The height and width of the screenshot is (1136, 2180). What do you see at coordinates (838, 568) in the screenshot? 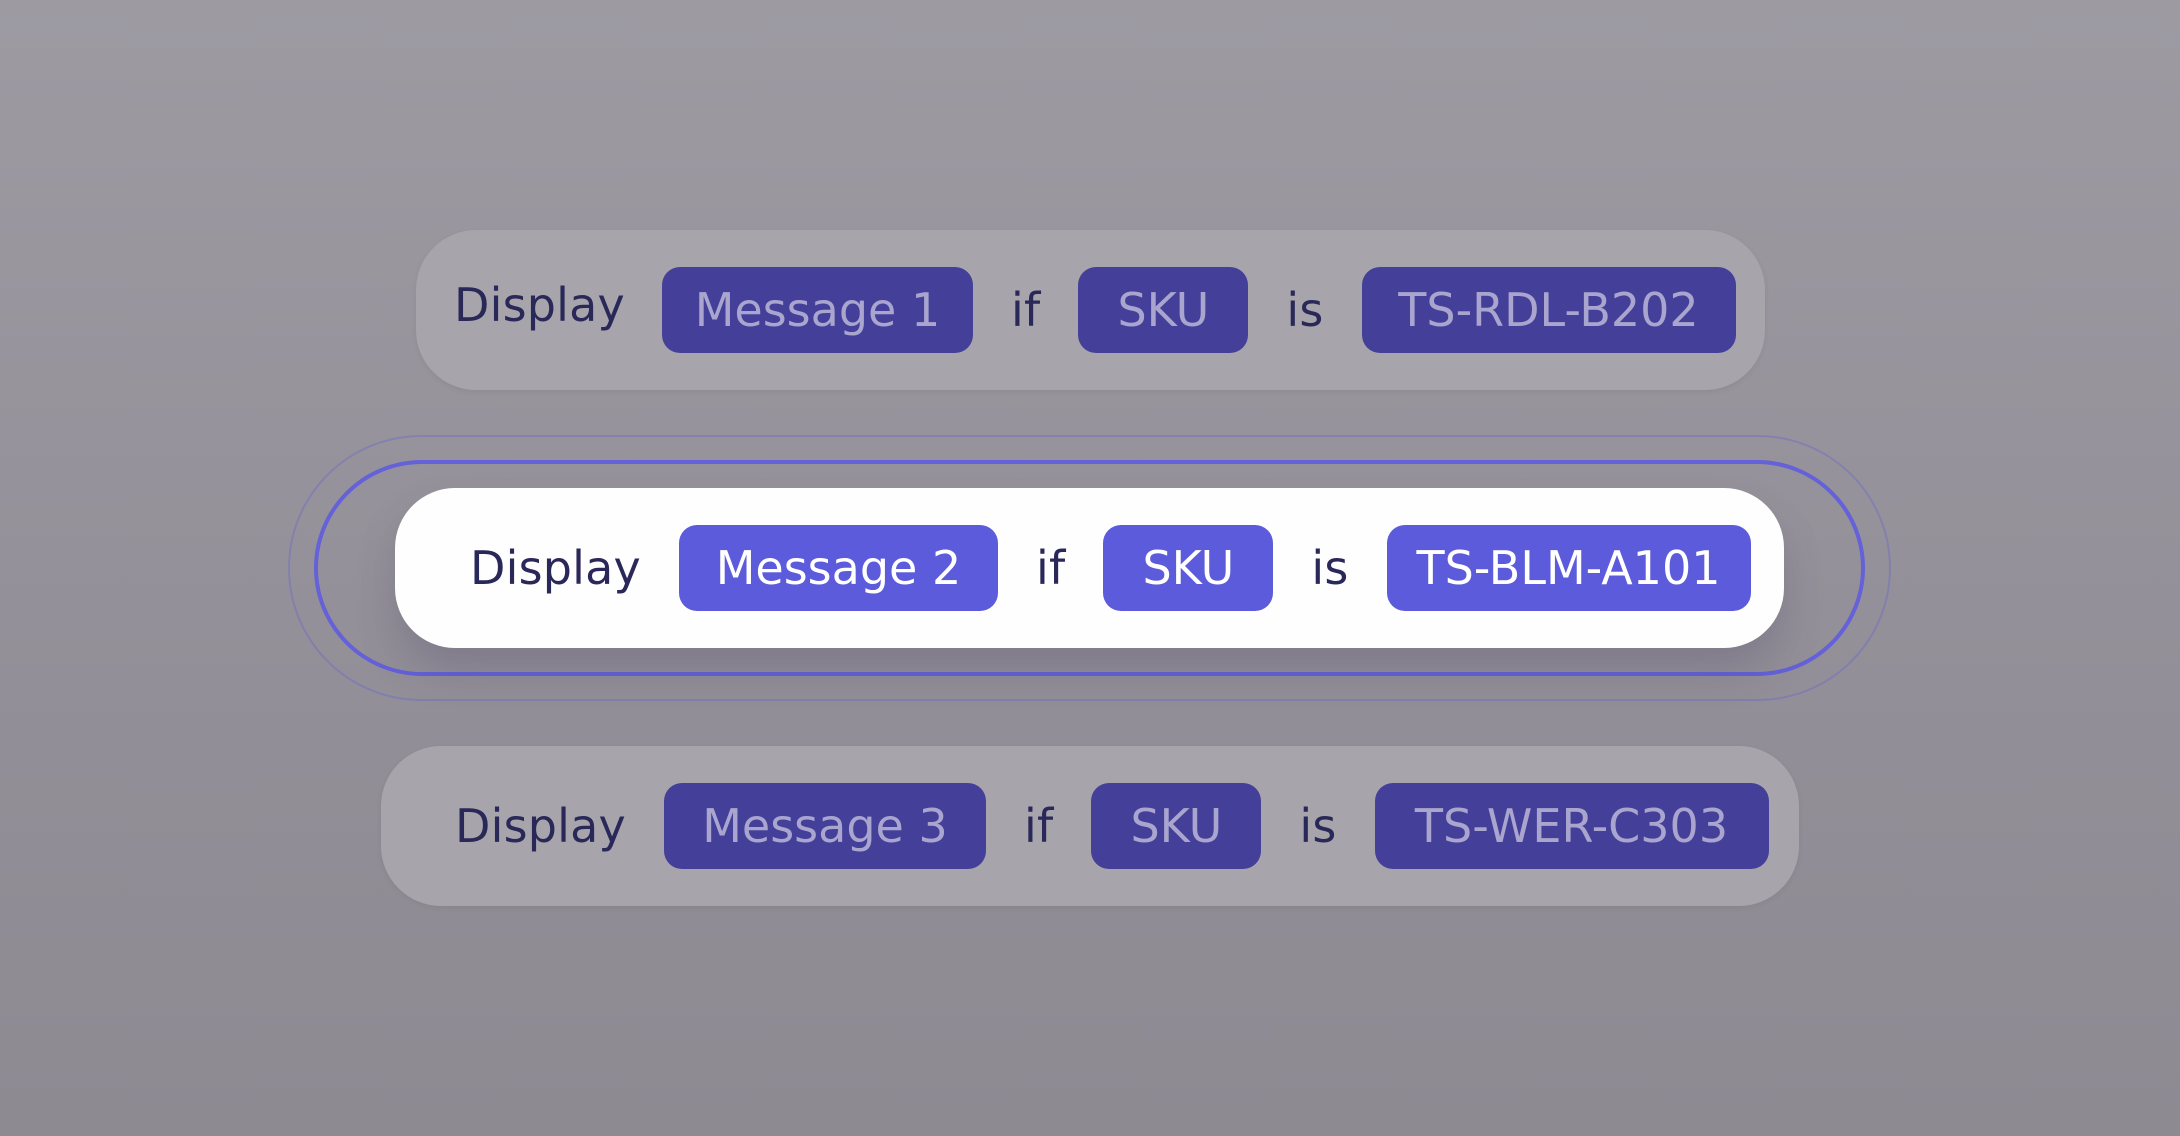
I see `message-chip: Message 2` at bounding box center [838, 568].